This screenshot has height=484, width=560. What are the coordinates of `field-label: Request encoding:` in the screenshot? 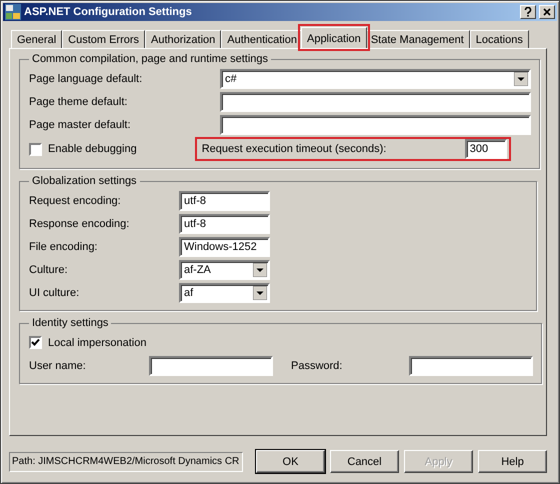 It's located at (75, 200).